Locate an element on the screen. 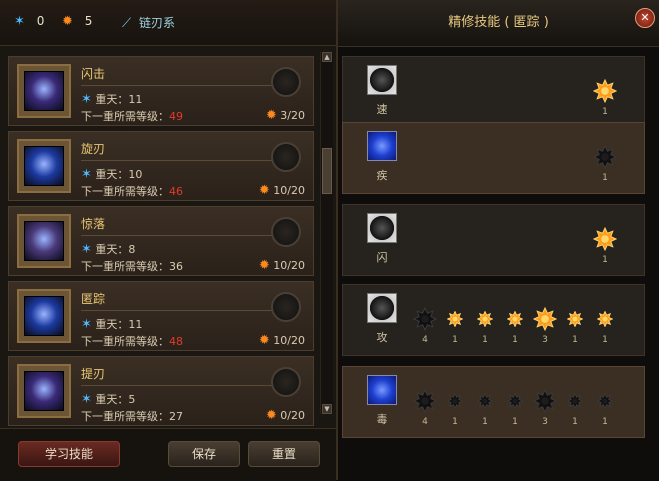 This screenshot has height=481, width=659. learn-skill-button: 学习技能 is located at coordinates (69, 454).